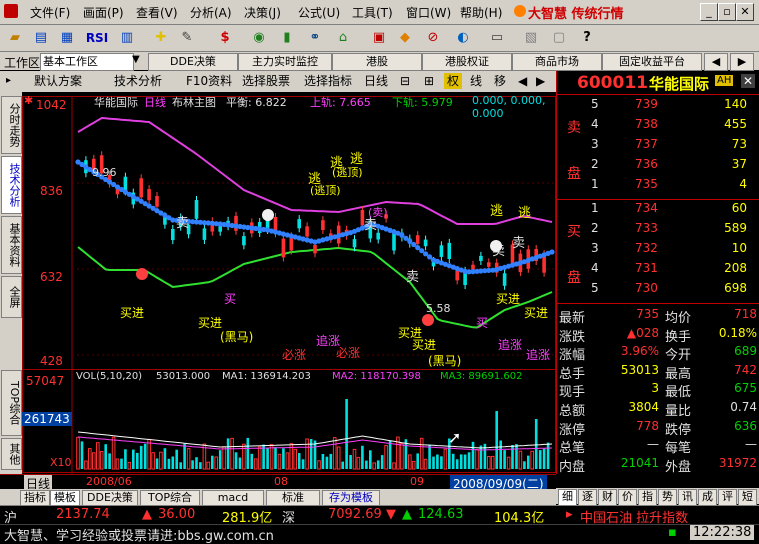 The width and height of the screenshot is (759, 544). I want to click on tab-dde: DDE决策, so click(193, 62).